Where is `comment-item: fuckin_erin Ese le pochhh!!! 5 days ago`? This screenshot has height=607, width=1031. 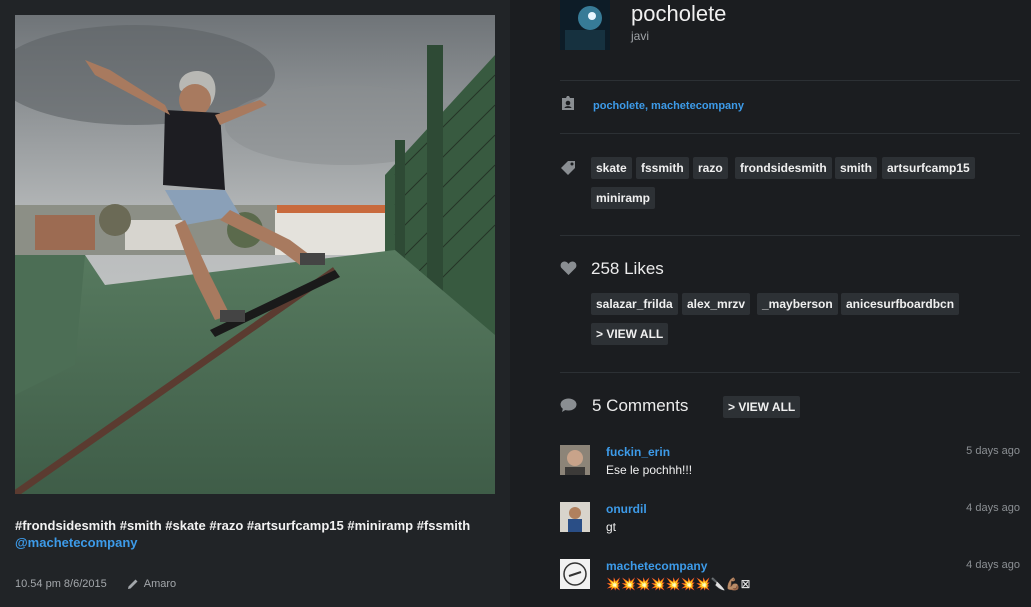
comment-item: fuckin_erin Ese le pochhh!!! 5 days ago is located at coordinates (790, 465).